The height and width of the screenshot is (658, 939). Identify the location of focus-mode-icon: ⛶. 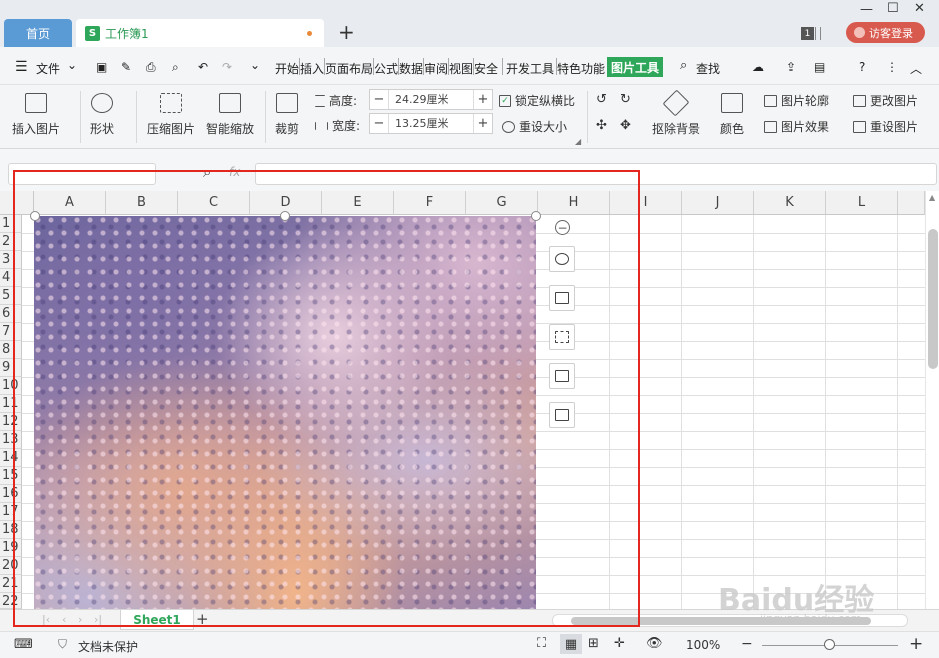
(541, 643).